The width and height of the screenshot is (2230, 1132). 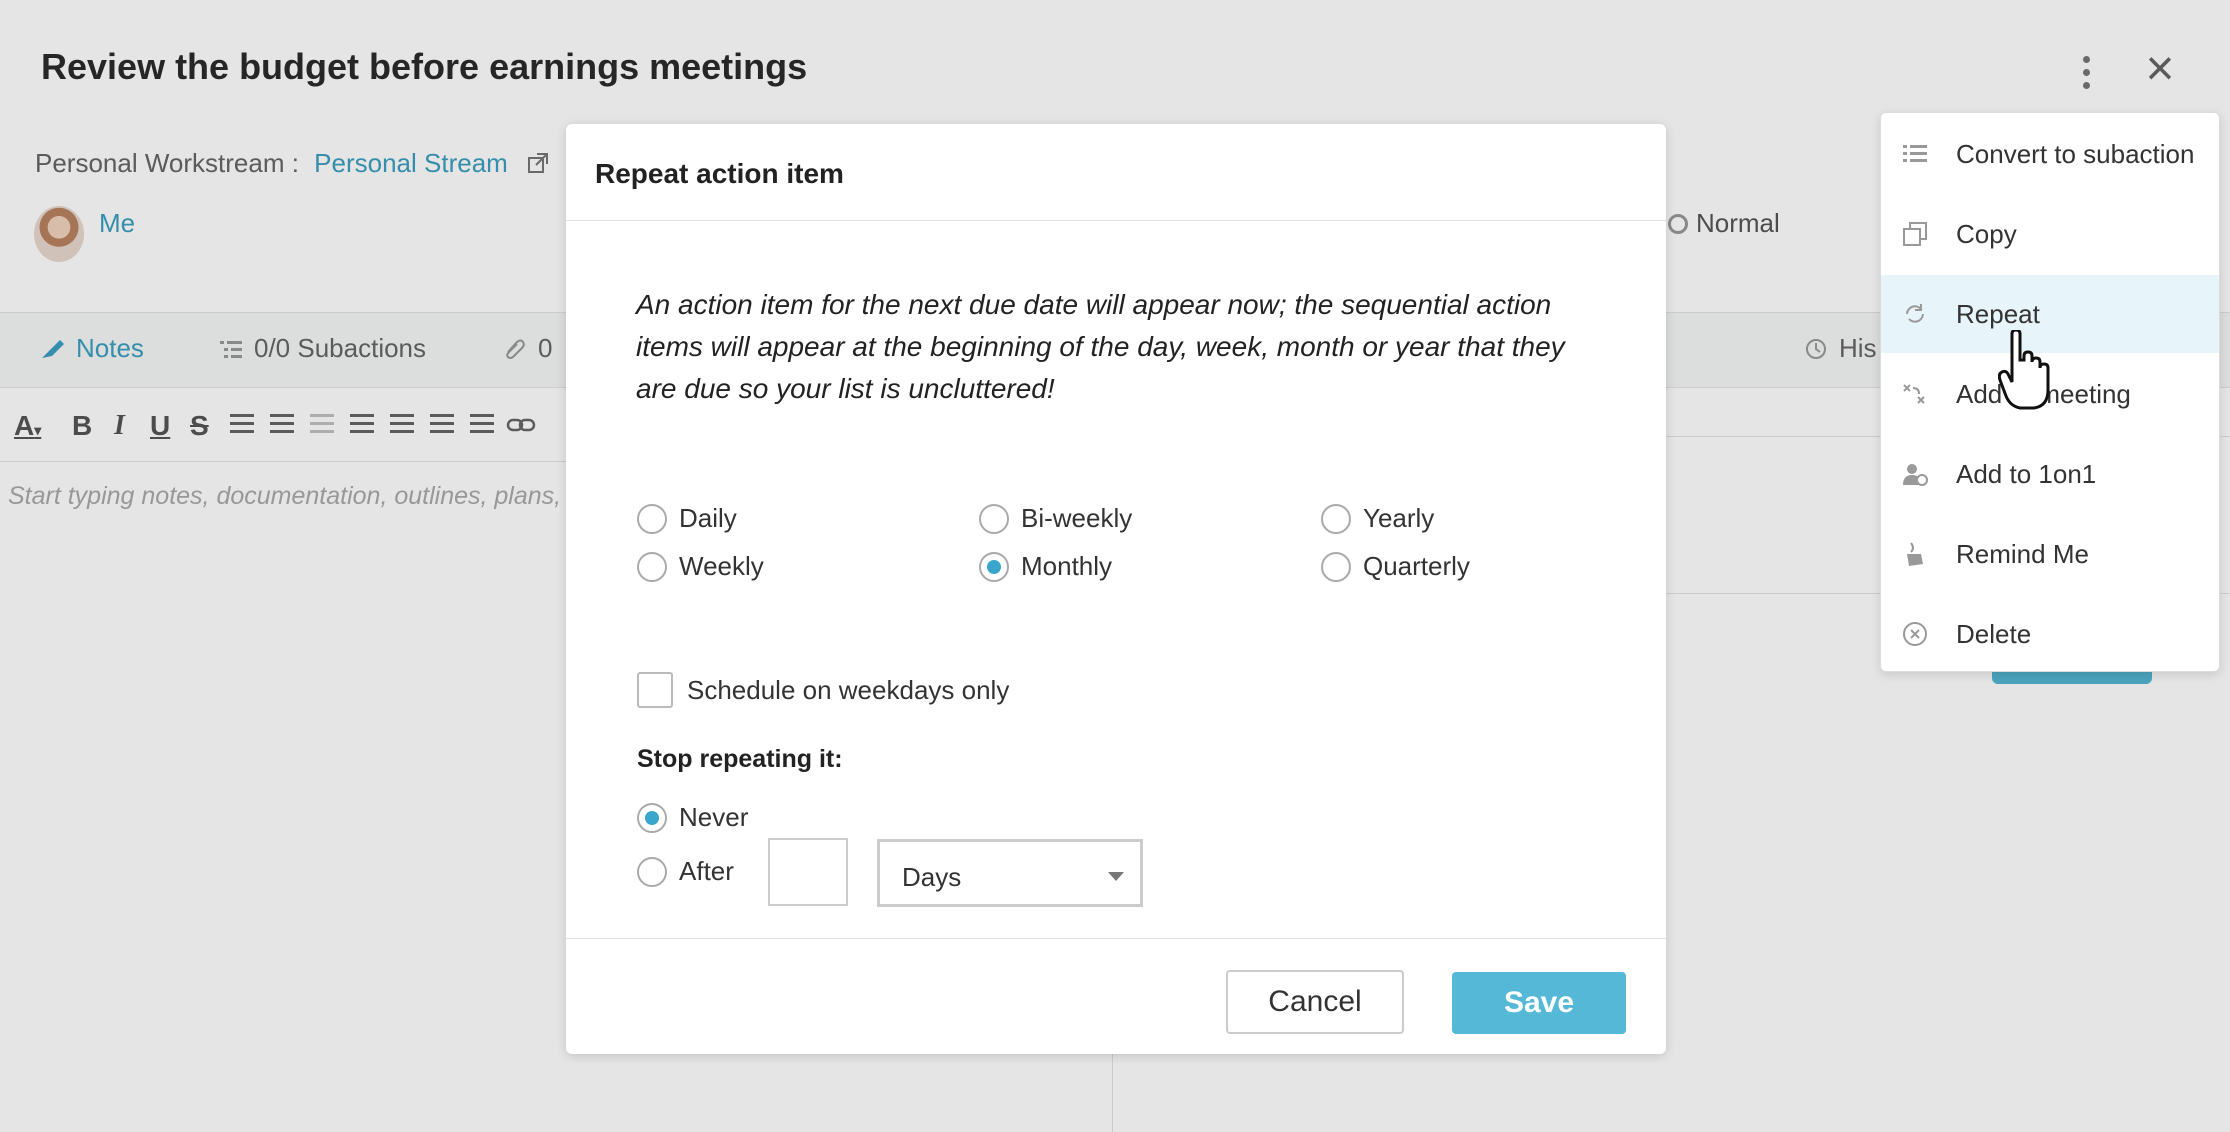 I want to click on menu-item-repeat: Repeat, so click(x=2050, y=314).